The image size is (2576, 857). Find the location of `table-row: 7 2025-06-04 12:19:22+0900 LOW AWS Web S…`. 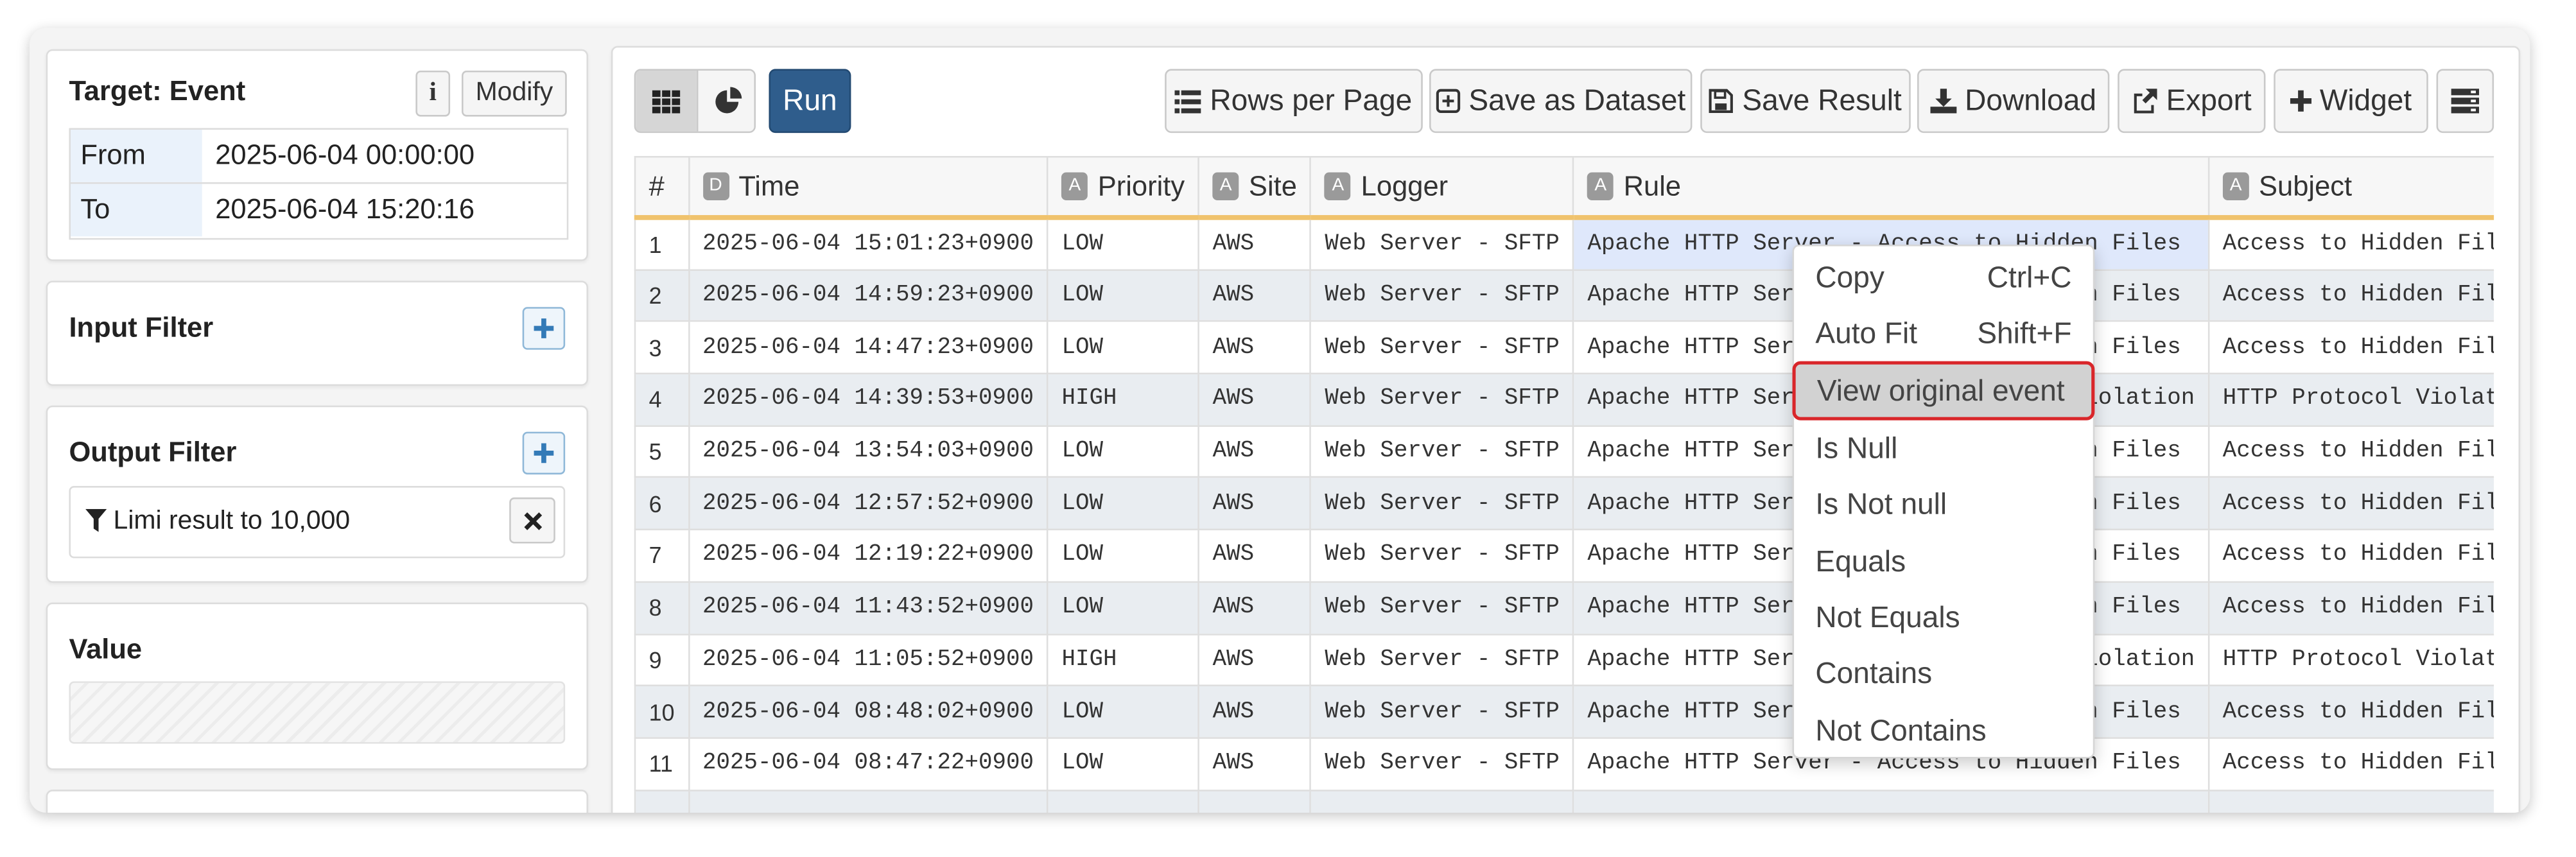

table-row: 7 2025-06-04 12:19:22+0900 LOW AWS Web S… is located at coordinates (1564, 555).